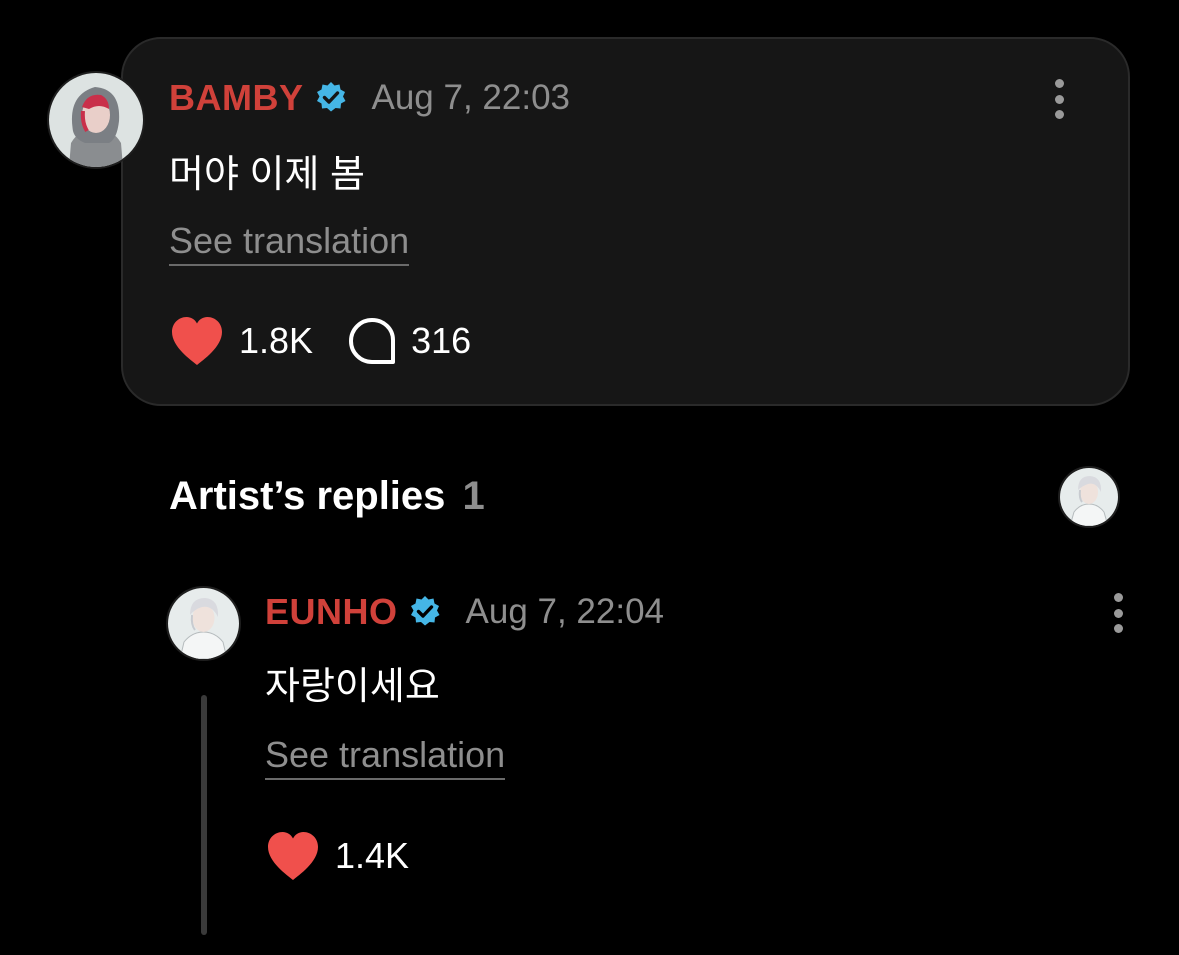 The height and width of the screenshot is (955, 1179). I want to click on like-count: 1.4K, so click(372, 855).